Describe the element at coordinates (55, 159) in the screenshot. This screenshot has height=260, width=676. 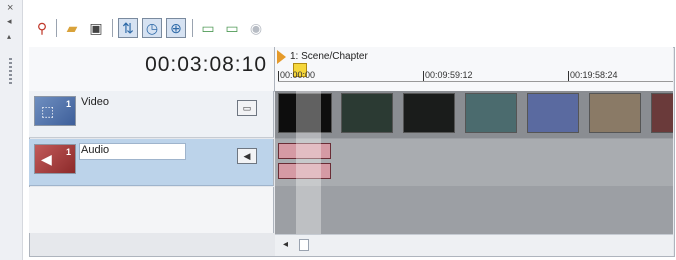
I see `speaker-icon: ◀ 1` at that location.